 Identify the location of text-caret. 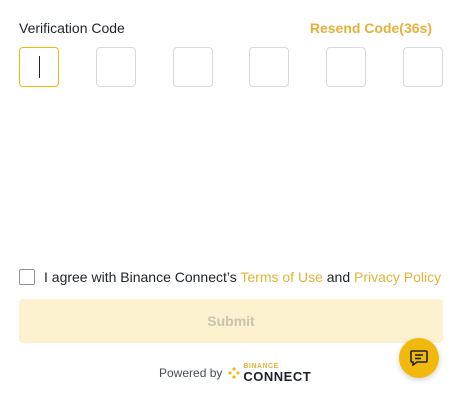
(39, 67).